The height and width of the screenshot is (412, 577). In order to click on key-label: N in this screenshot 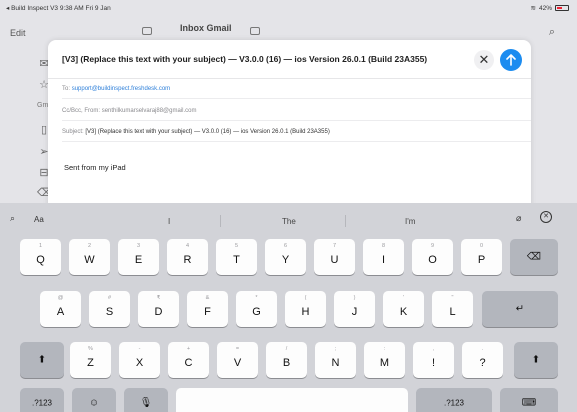, I will do `click(335, 363)`.